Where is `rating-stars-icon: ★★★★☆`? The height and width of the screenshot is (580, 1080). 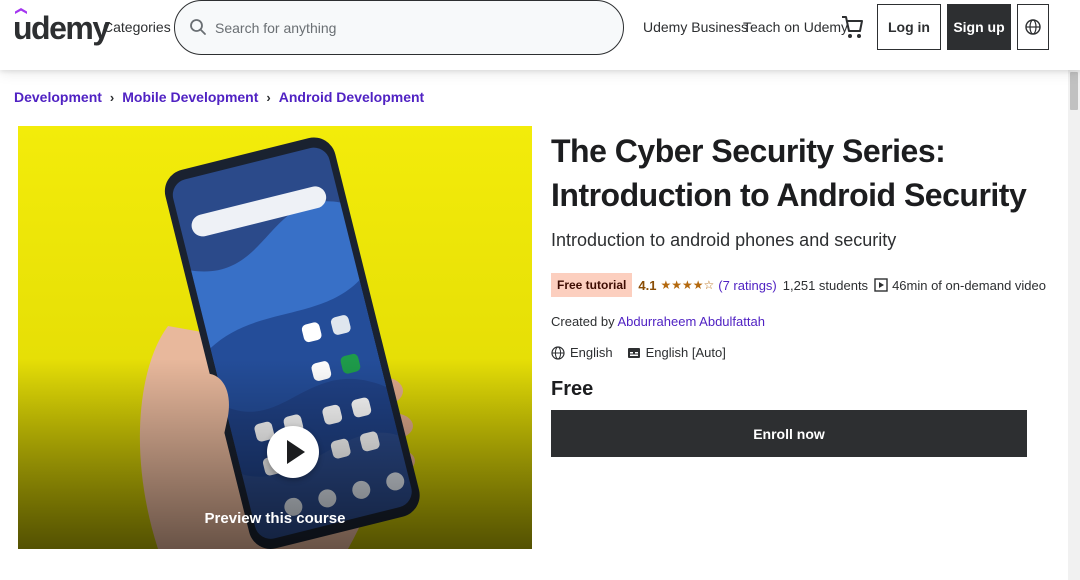 rating-stars-icon: ★★★★☆ is located at coordinates (687, 285).